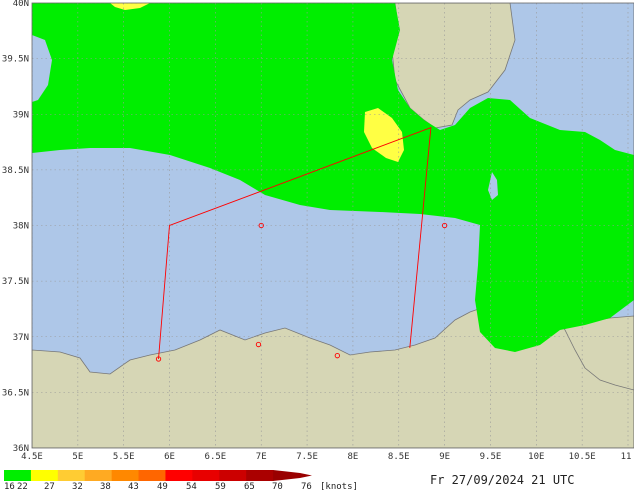 This screenshot has height=490, width=634. What do you see at coordinates (307, 457) in the screenshot?
I see `x-tick-label: 7.5E` at bounding box center [307, 457].